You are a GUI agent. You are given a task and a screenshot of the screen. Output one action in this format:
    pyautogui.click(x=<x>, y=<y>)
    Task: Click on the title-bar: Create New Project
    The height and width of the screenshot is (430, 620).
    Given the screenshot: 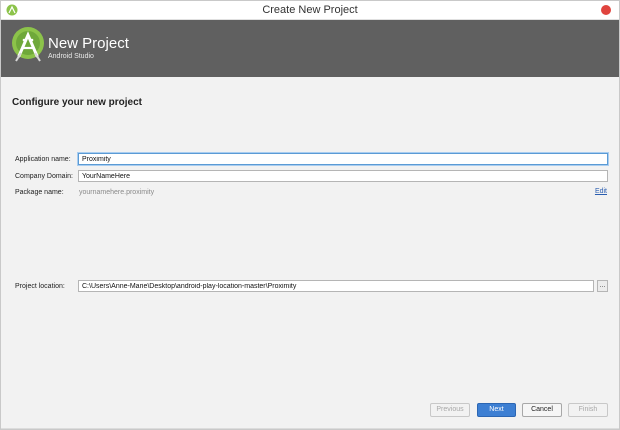 What is the action you would take?
    pyautogui.click(x=310, y=10)
    